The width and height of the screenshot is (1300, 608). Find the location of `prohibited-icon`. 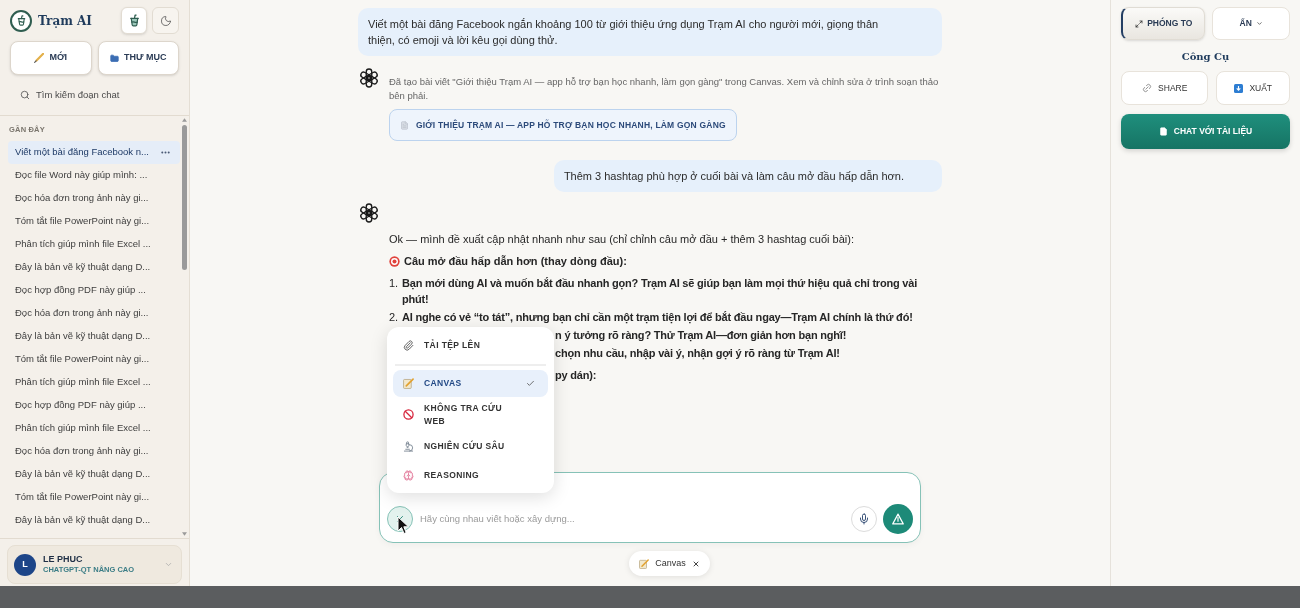

prohibited-icon is located at coordinates (408, 414).